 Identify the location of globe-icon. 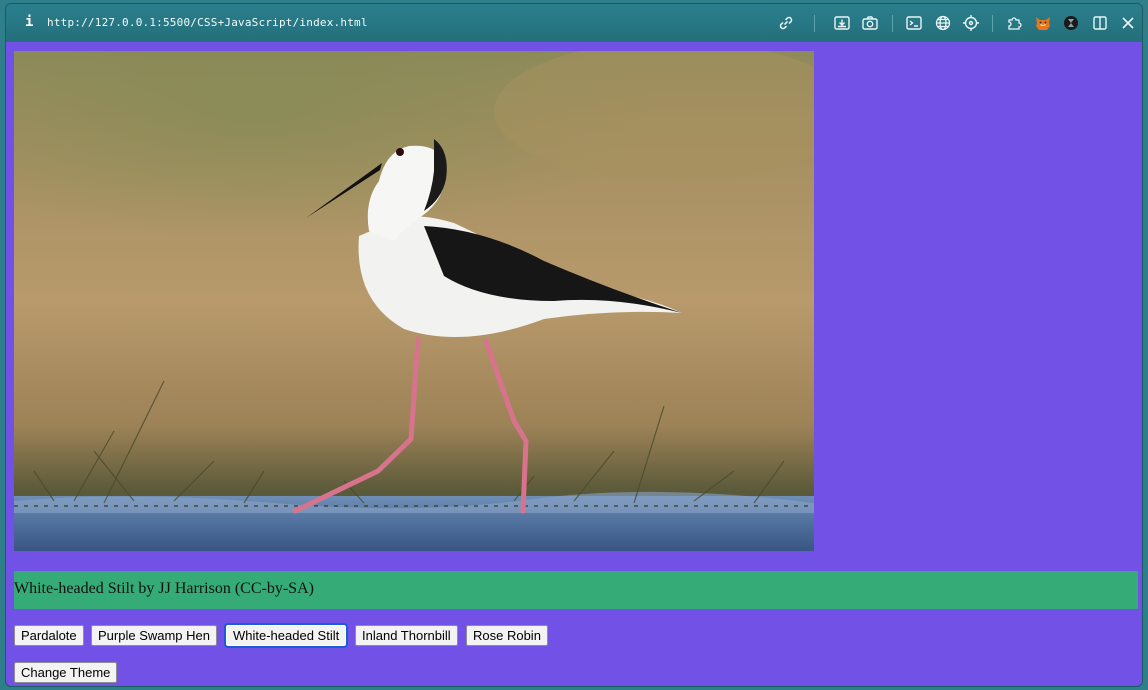
(943, 23).